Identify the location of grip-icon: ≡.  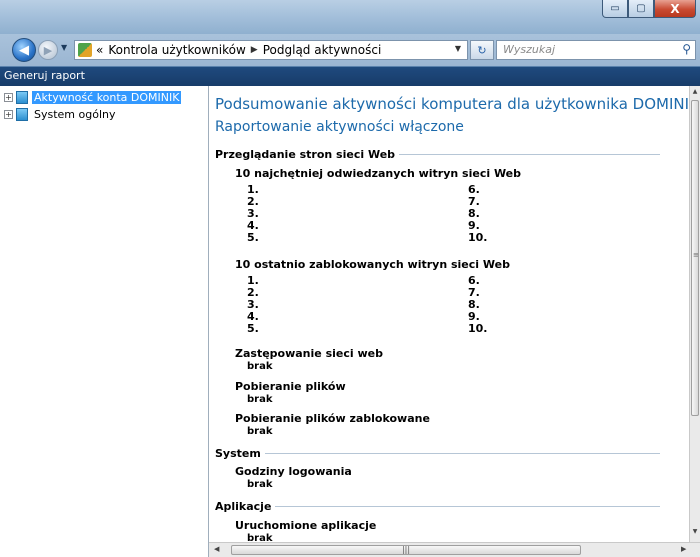
(696, 255).